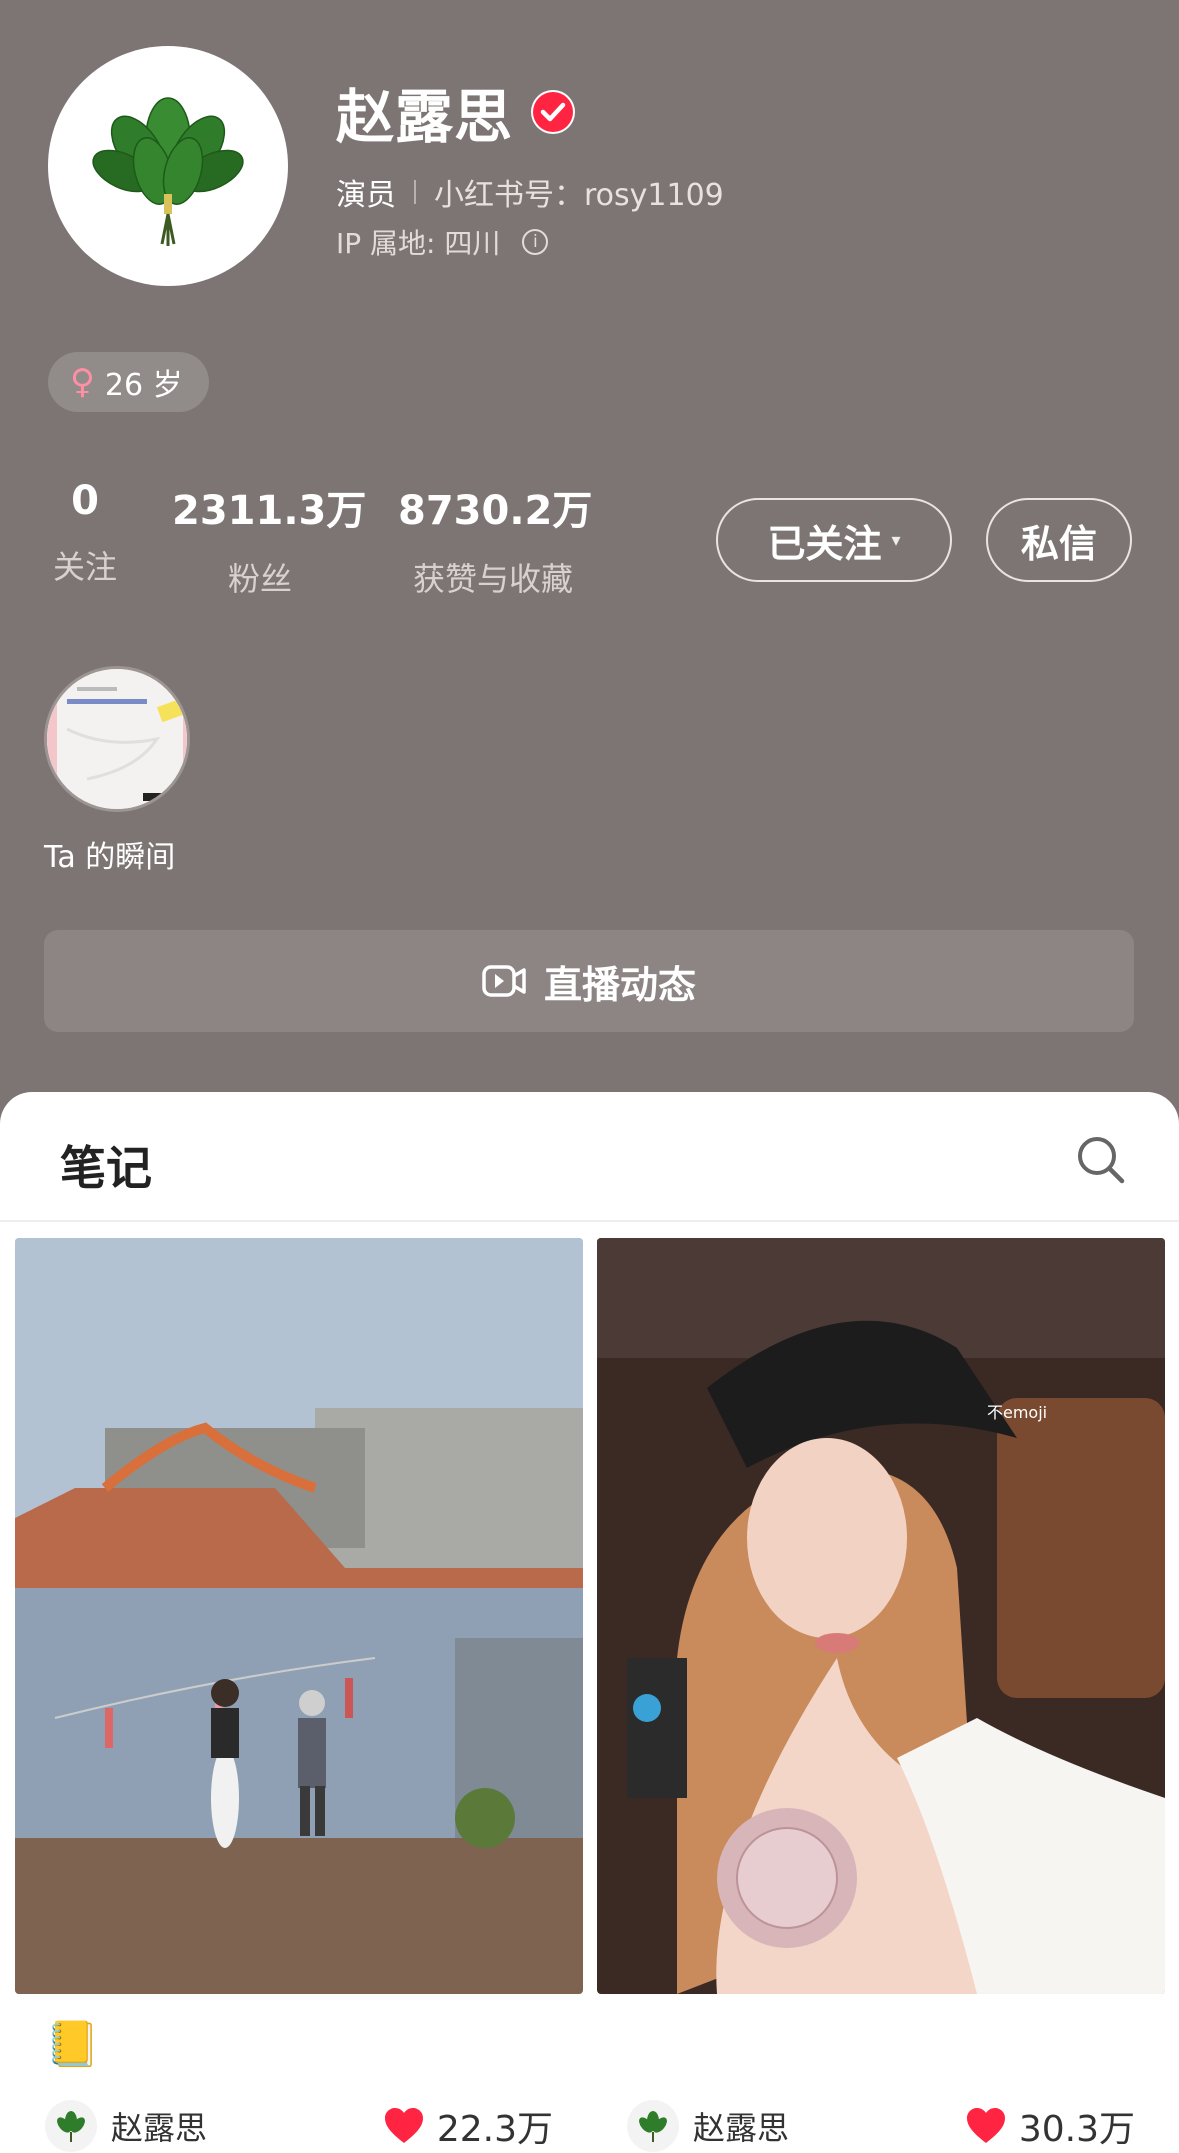 The width and height of the screenshot is (1179, 2153). Describe the element at coordinates (589, 1157) in the screenshot. I see `tab-bar: 笔记` at that location.